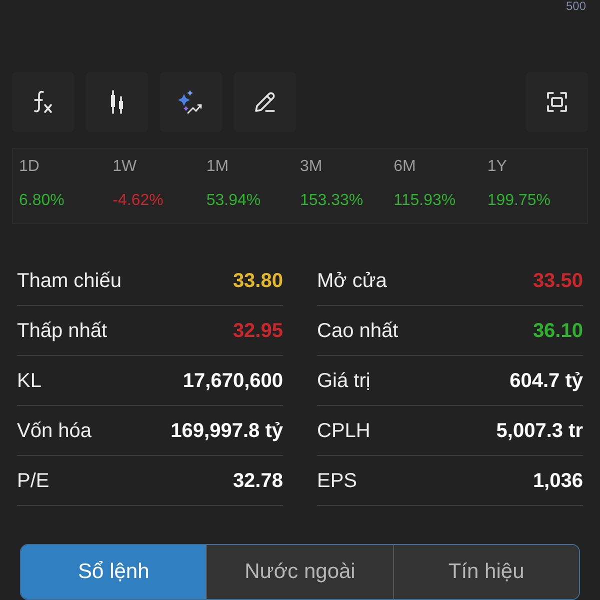  What do you see at coordinates (519, 201) in the screenshot?
I see `period-change: 199.75%` at bounding box center [519, 201].